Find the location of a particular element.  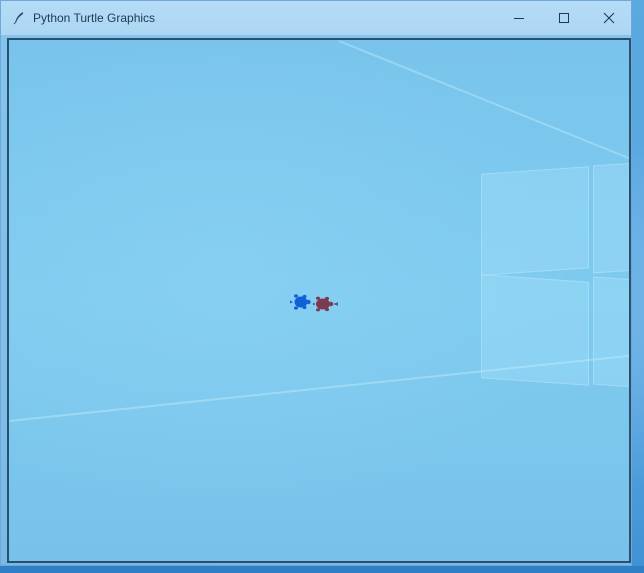

close-button is located at coordinates (608, 18).